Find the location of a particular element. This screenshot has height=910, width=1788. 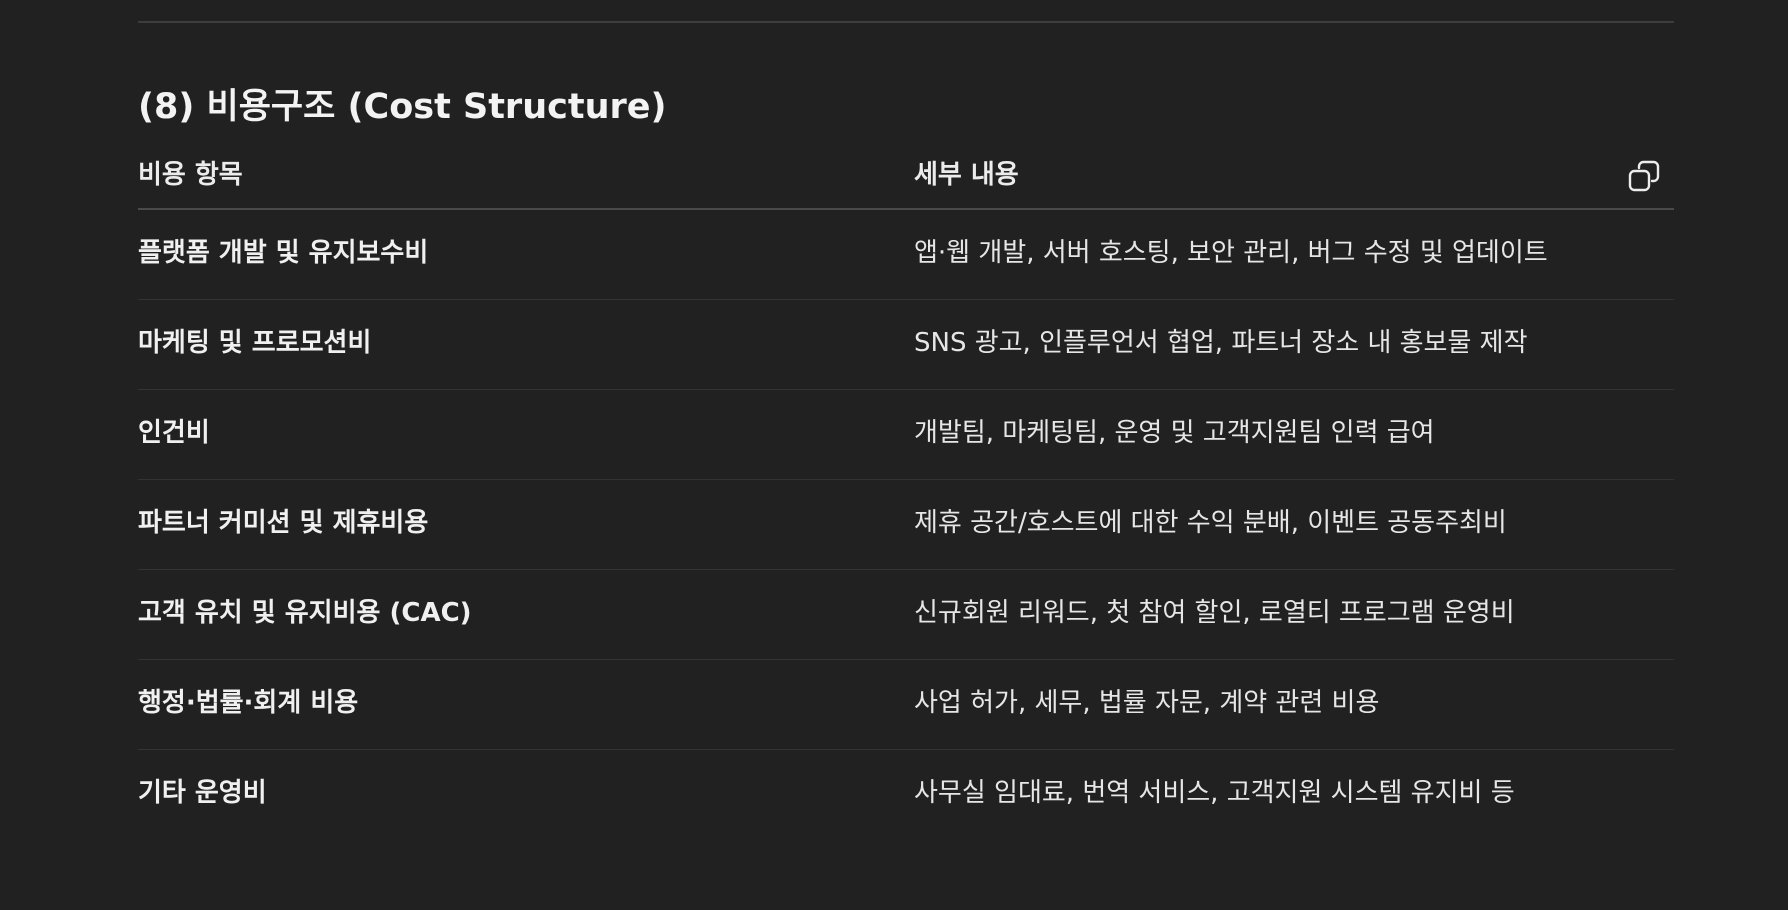

cost-item-cell: 행정·법률·회계 비용 is located at coordinates (248, 703).